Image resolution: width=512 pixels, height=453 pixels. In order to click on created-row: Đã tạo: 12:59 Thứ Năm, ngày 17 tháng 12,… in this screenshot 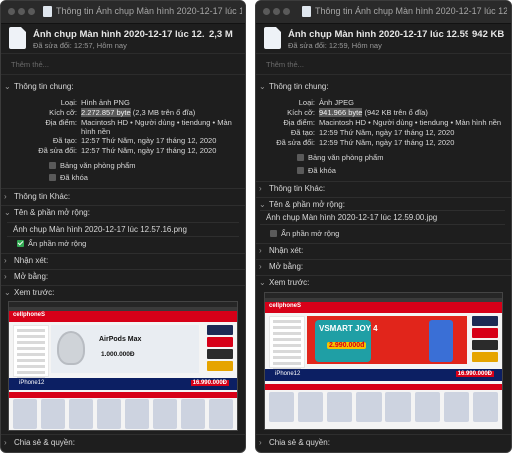, I will do `click(372, 132)`.